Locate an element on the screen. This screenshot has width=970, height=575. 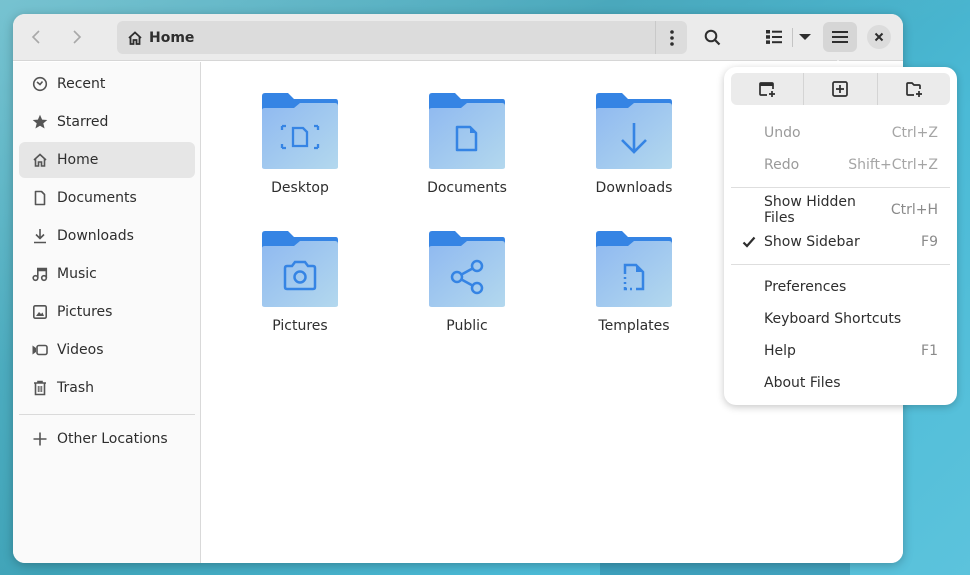
menu-item-accel: Ctrl+H is located at coordinates (914, 210).